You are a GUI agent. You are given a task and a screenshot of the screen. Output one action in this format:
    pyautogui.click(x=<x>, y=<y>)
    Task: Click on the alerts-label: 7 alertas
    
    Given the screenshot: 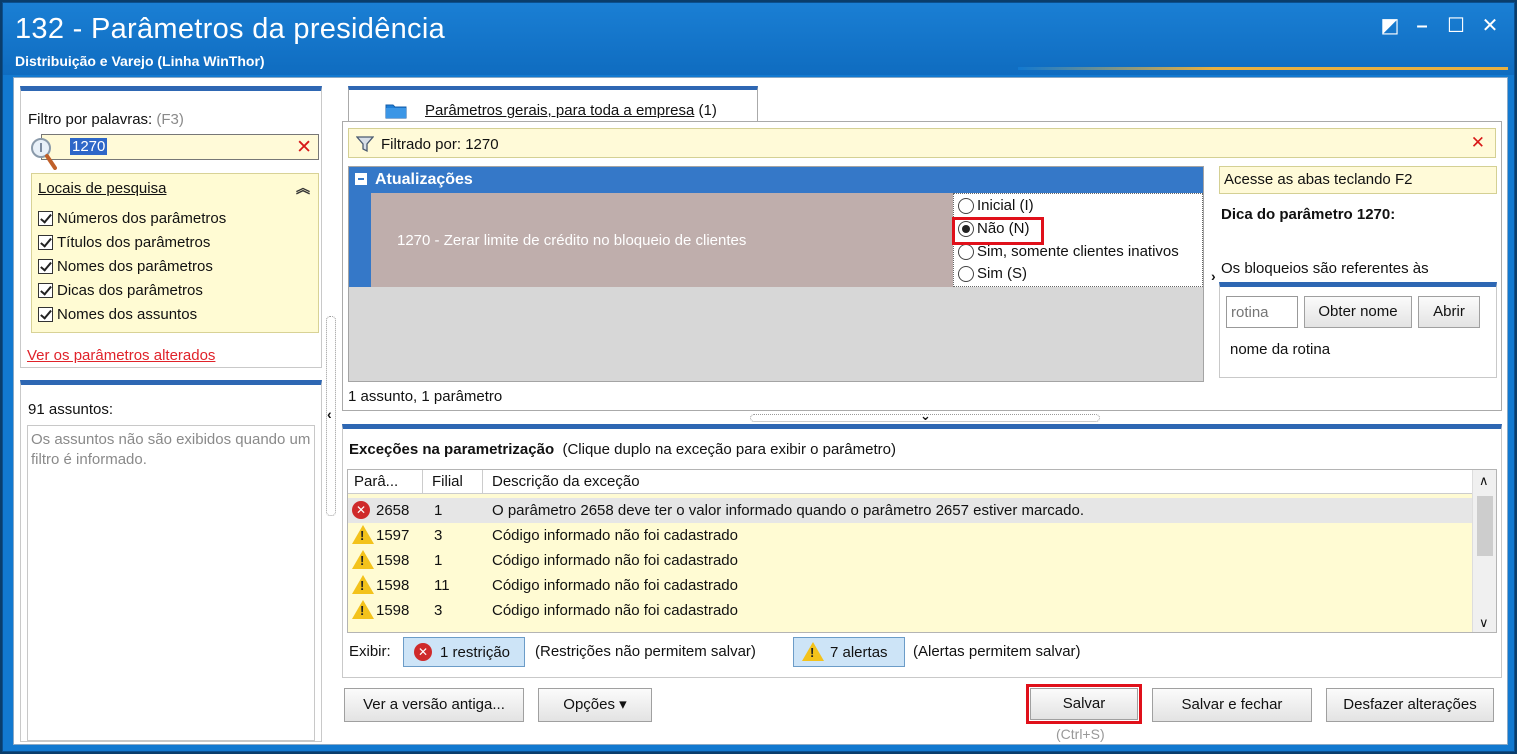 What is the action you would take?
    pyautogui.click(x=859, y=652)
    